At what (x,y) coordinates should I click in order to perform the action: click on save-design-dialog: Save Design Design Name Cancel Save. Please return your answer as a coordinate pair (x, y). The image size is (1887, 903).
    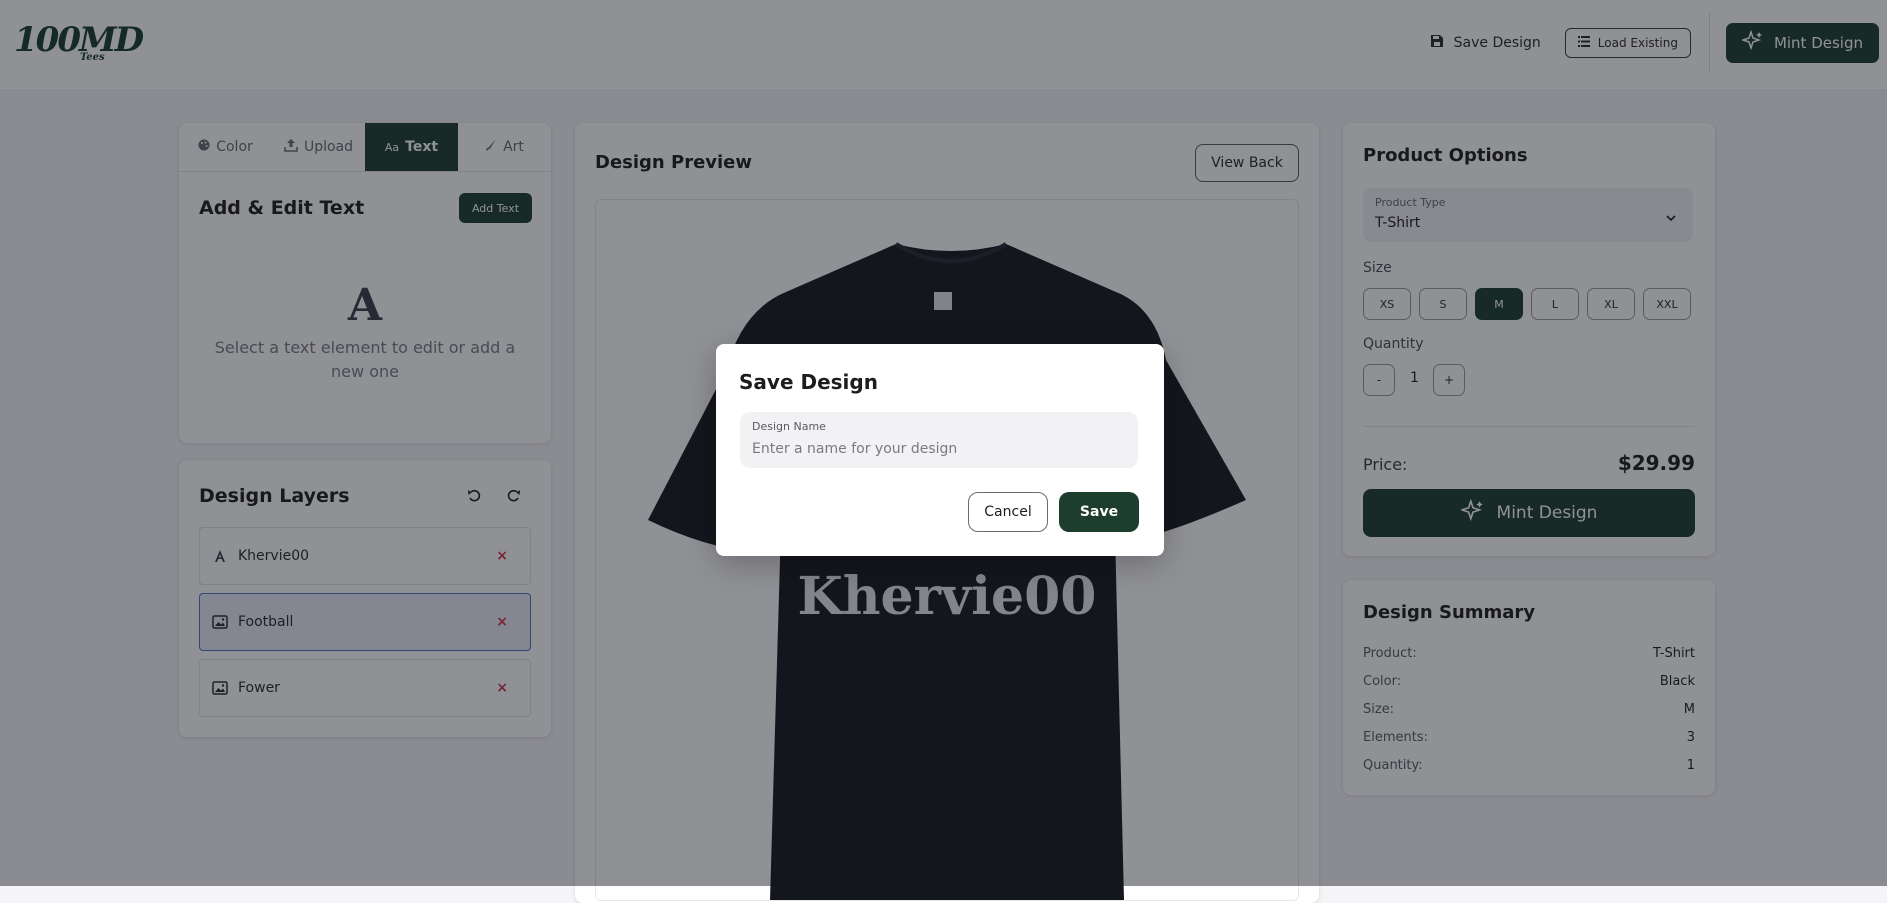
    Looking at the image, I should click on (940, 450).